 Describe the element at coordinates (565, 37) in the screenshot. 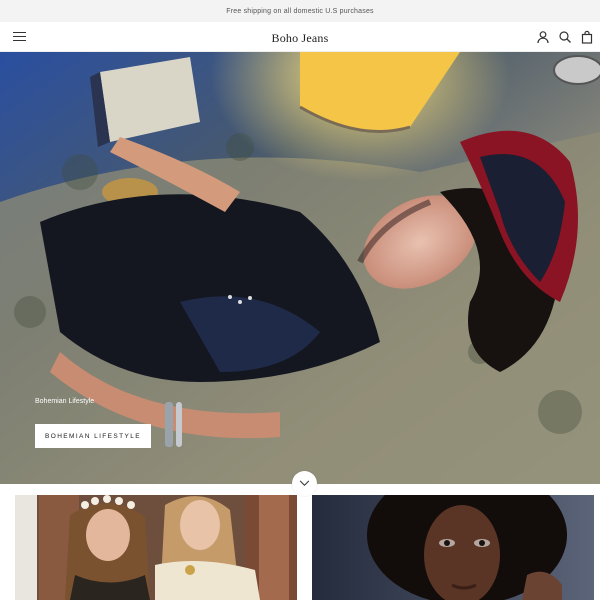

I see `search-icon` at that location.